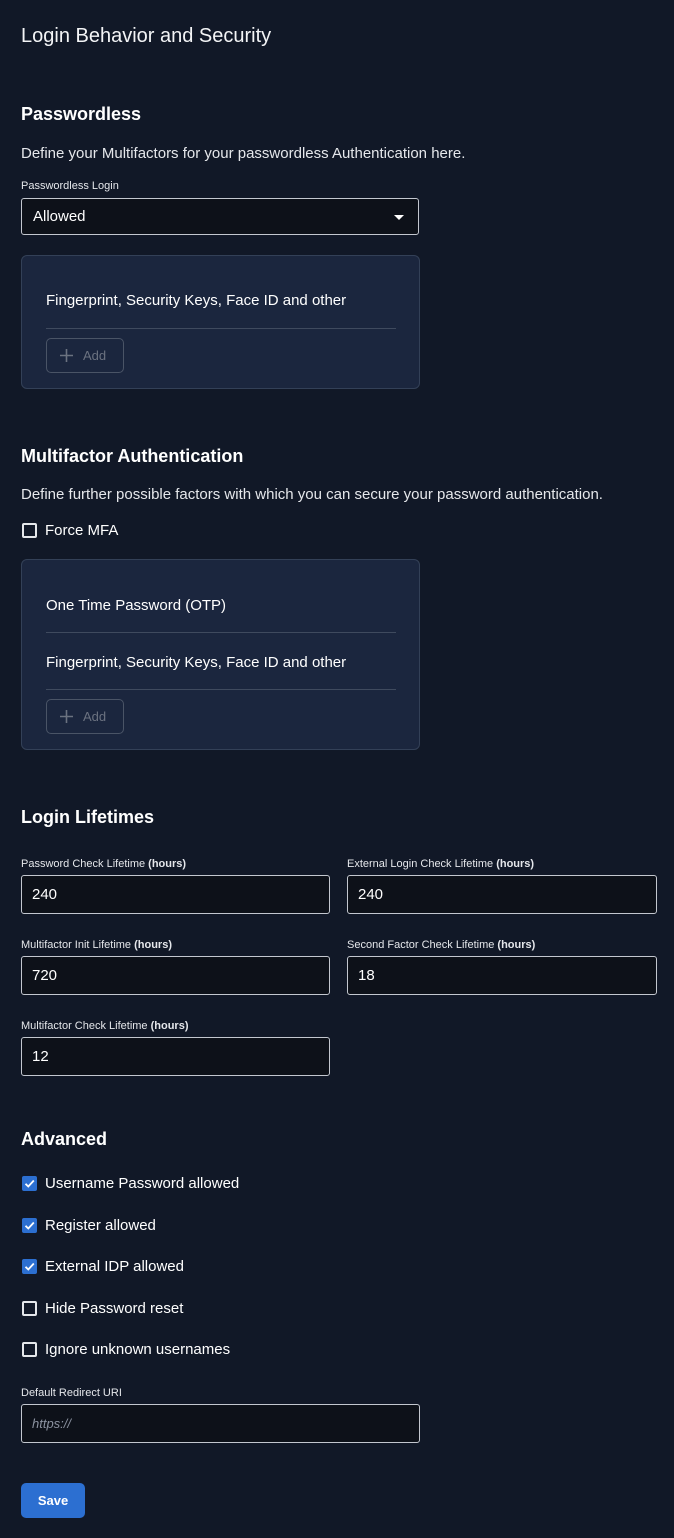 This screenshot has width=674, height=1538. Describe the element at coordinates (114, 1266) in the screenshot. I see `external-idp-allowed-label: External IDP allowed` at that location.